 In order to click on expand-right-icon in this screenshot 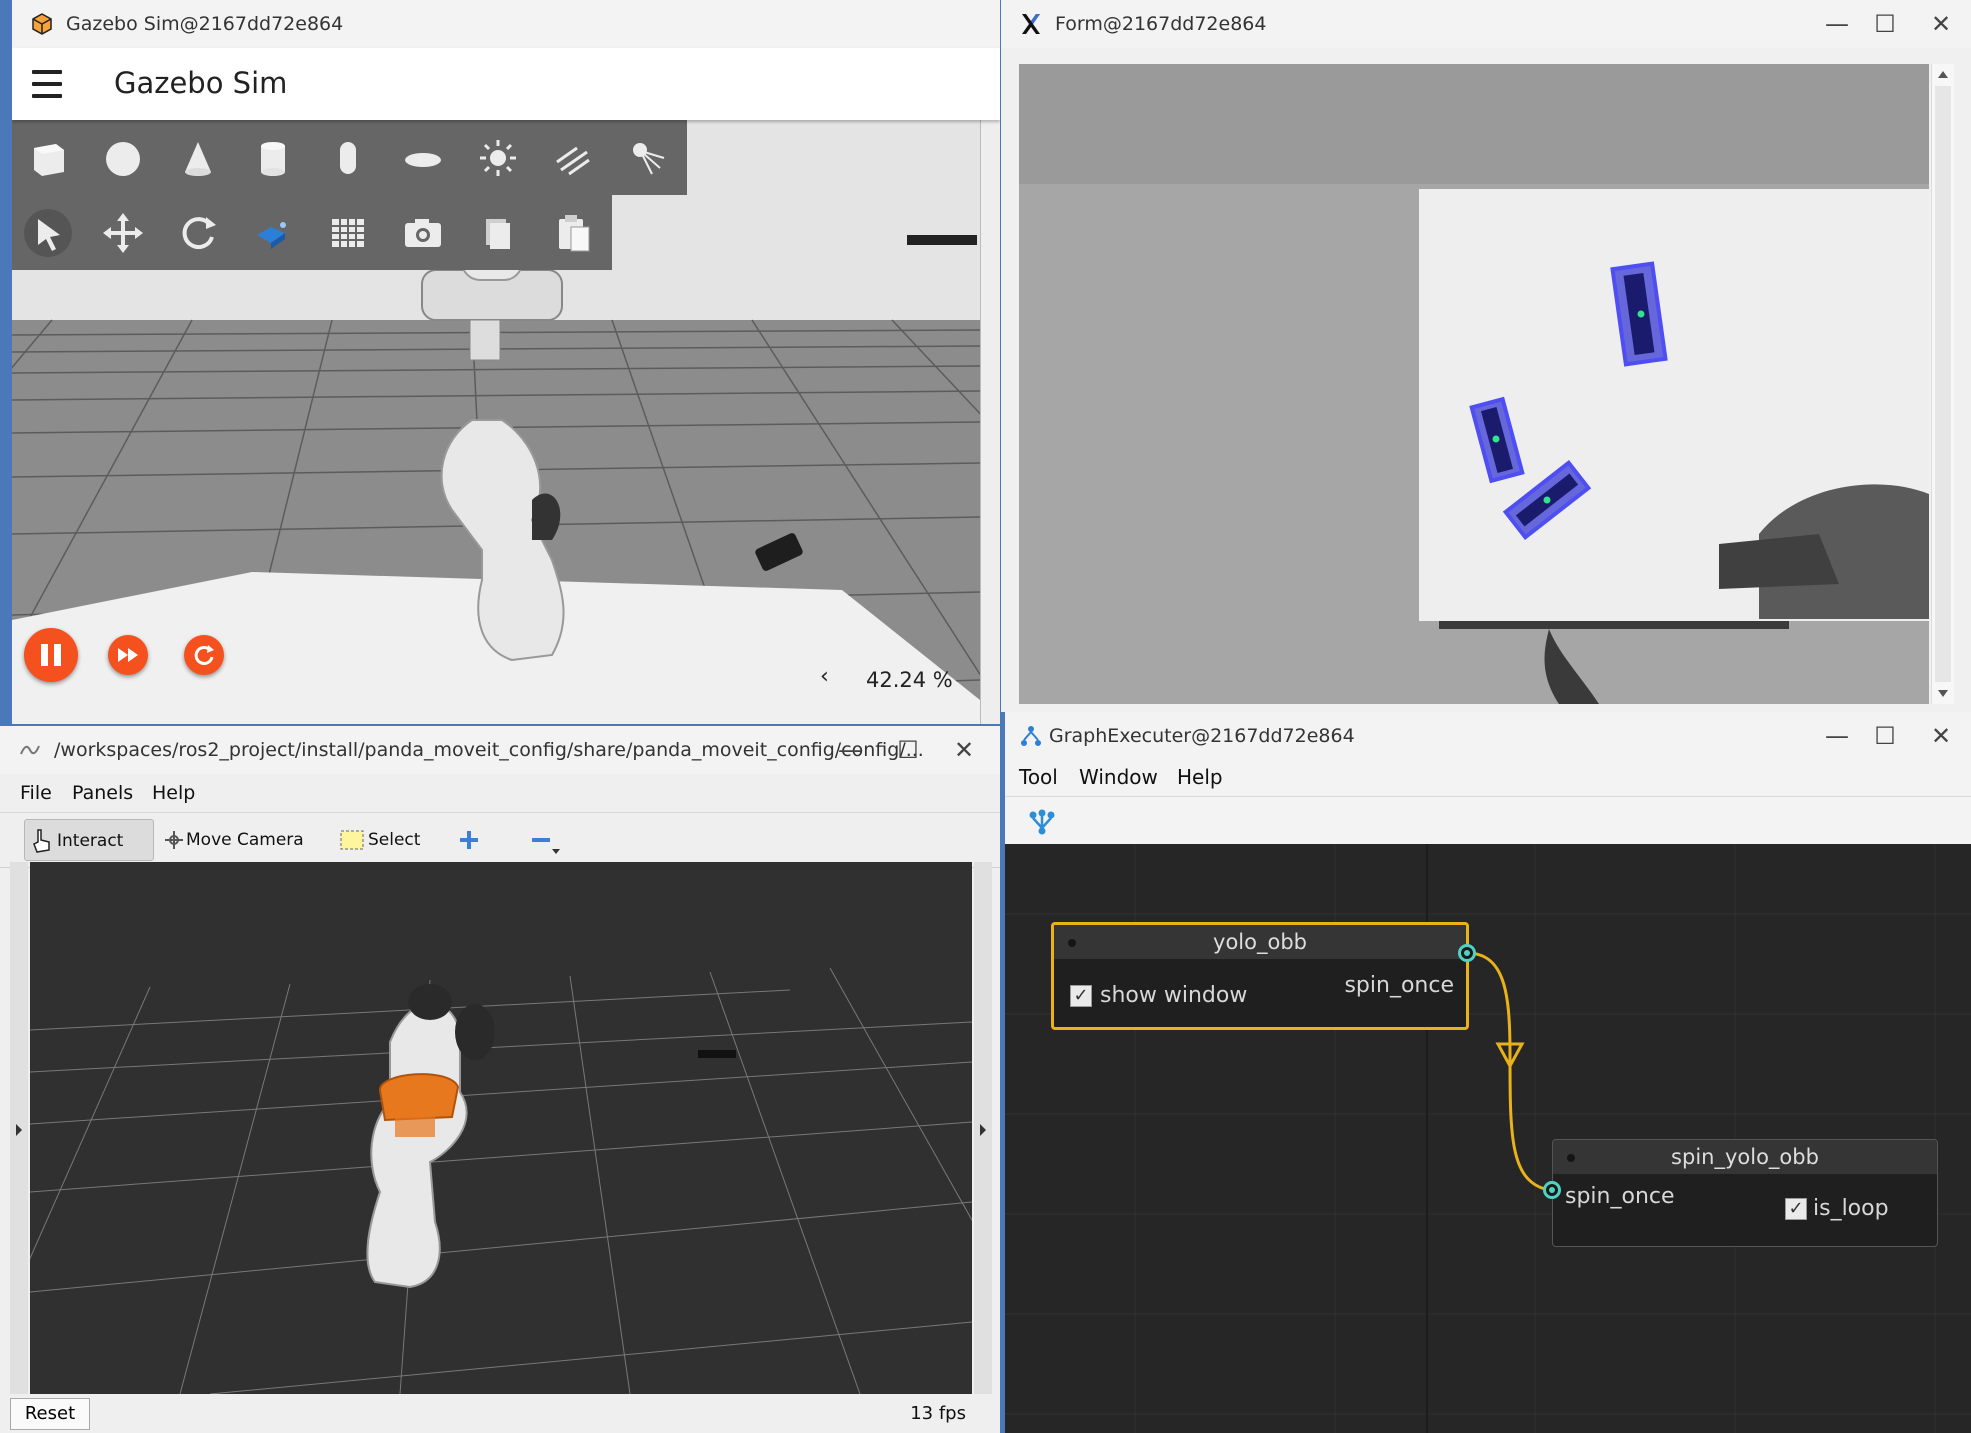, I will do `click(983, 1130)`.